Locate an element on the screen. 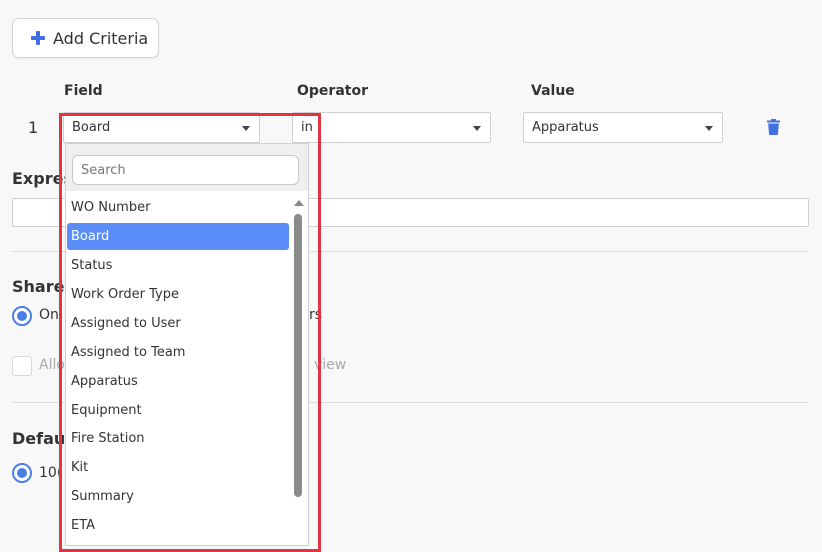  dropdown-search-area is located at coordinates (187, 167).